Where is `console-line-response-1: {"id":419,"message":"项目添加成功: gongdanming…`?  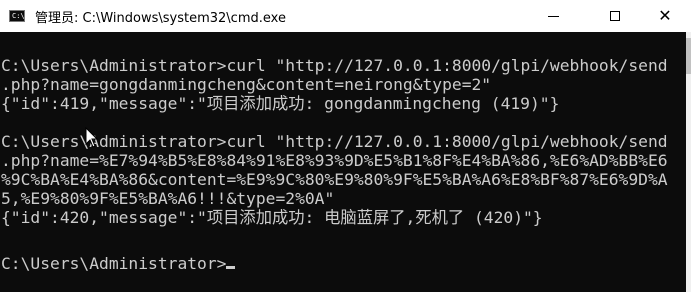
console-line-response-1: {"id":419,"message":"项目添加成功: gongdanming… is located at coordinates (280, 103).